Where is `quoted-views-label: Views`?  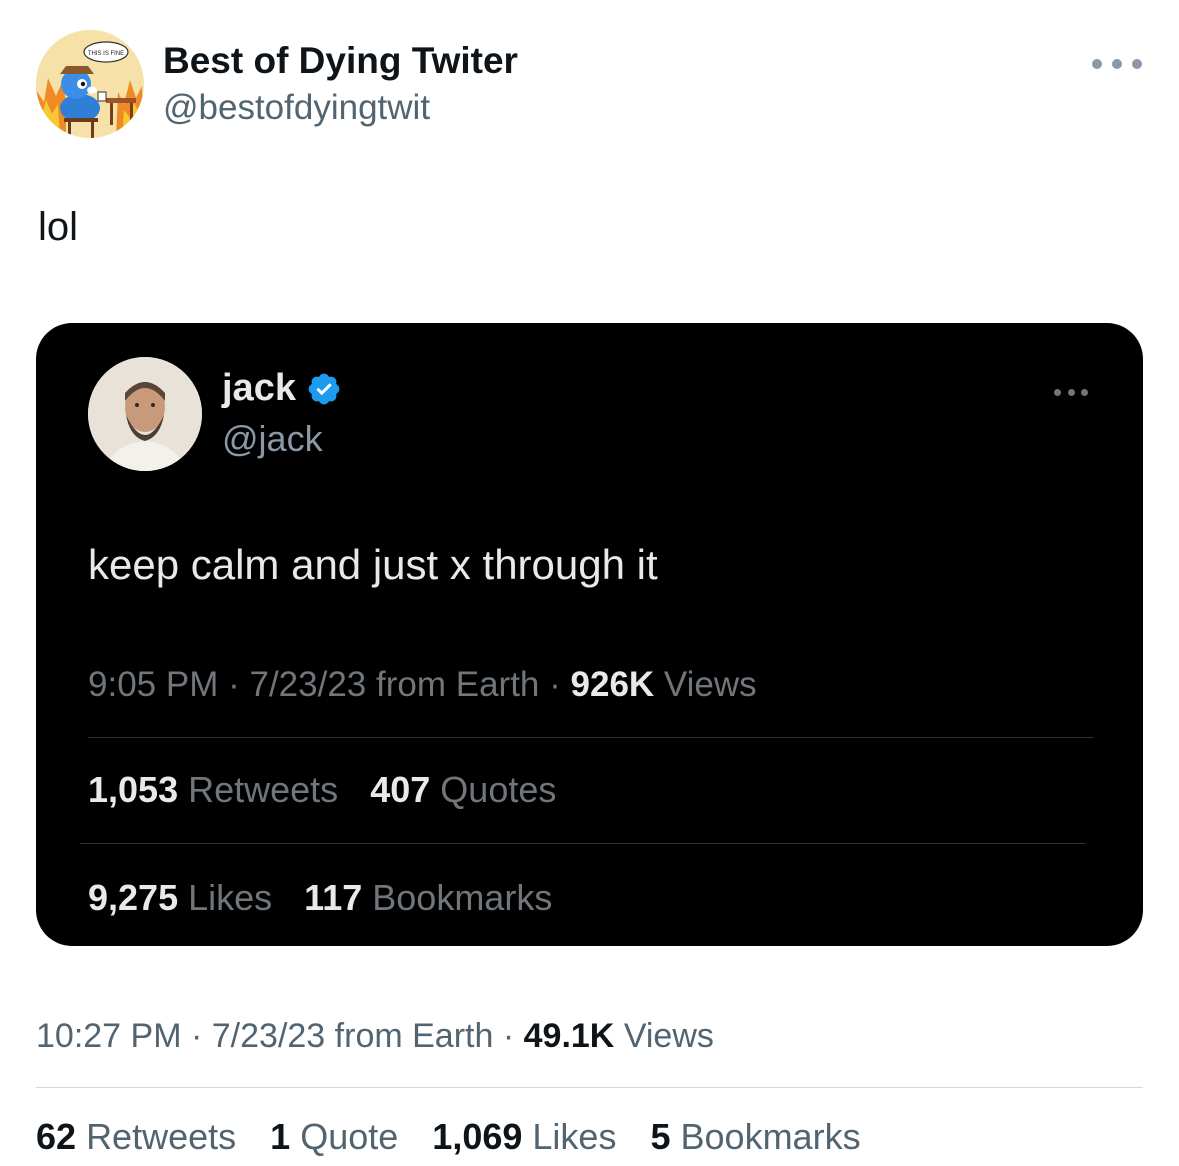
quoted-views-label: Views is located at coordinates (710, 684).